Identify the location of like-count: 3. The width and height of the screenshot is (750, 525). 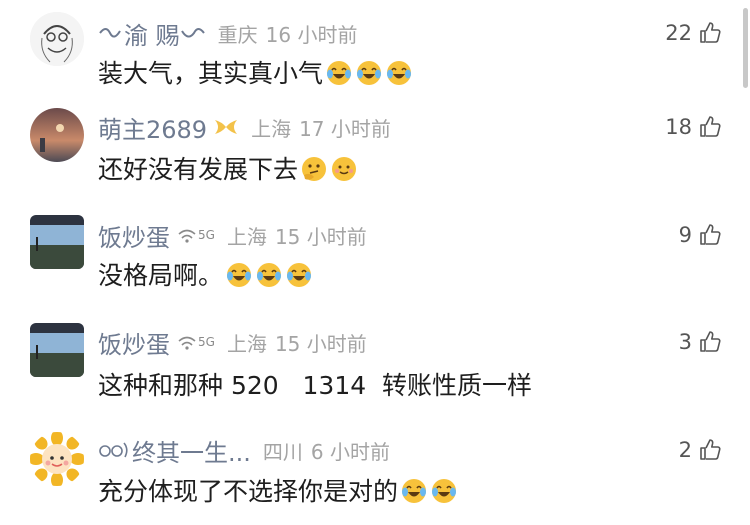
(685, 342).